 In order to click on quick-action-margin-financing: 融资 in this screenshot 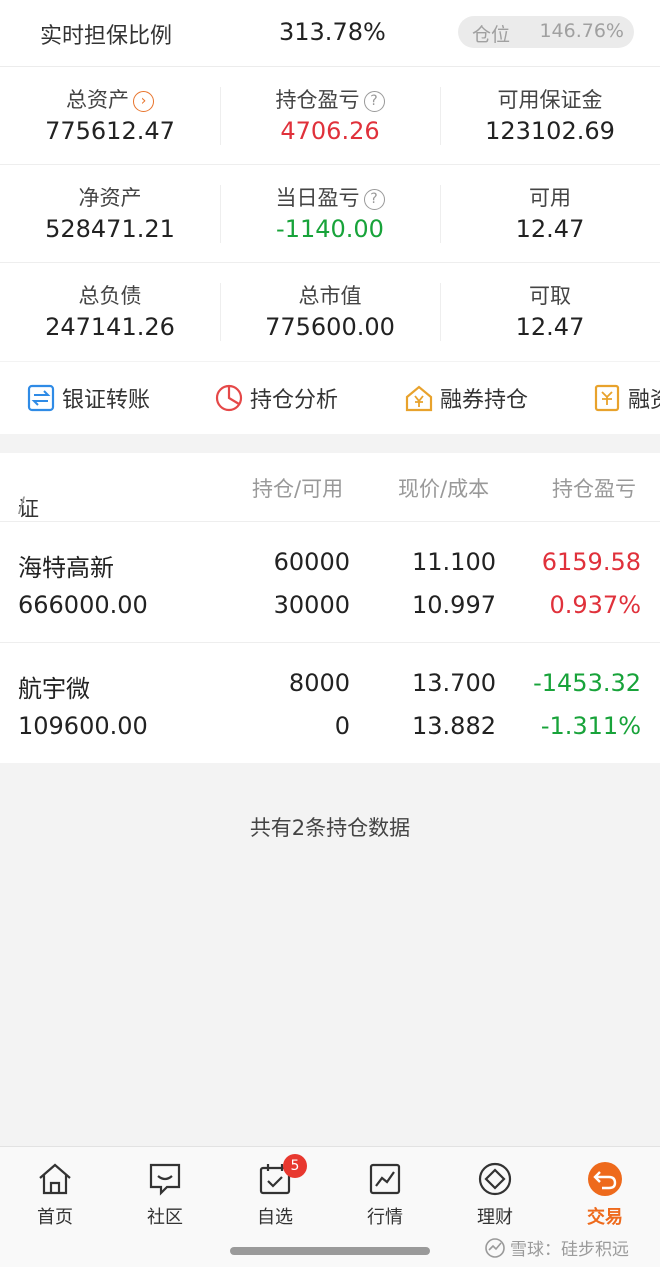, I will do `click(626, 398)`.